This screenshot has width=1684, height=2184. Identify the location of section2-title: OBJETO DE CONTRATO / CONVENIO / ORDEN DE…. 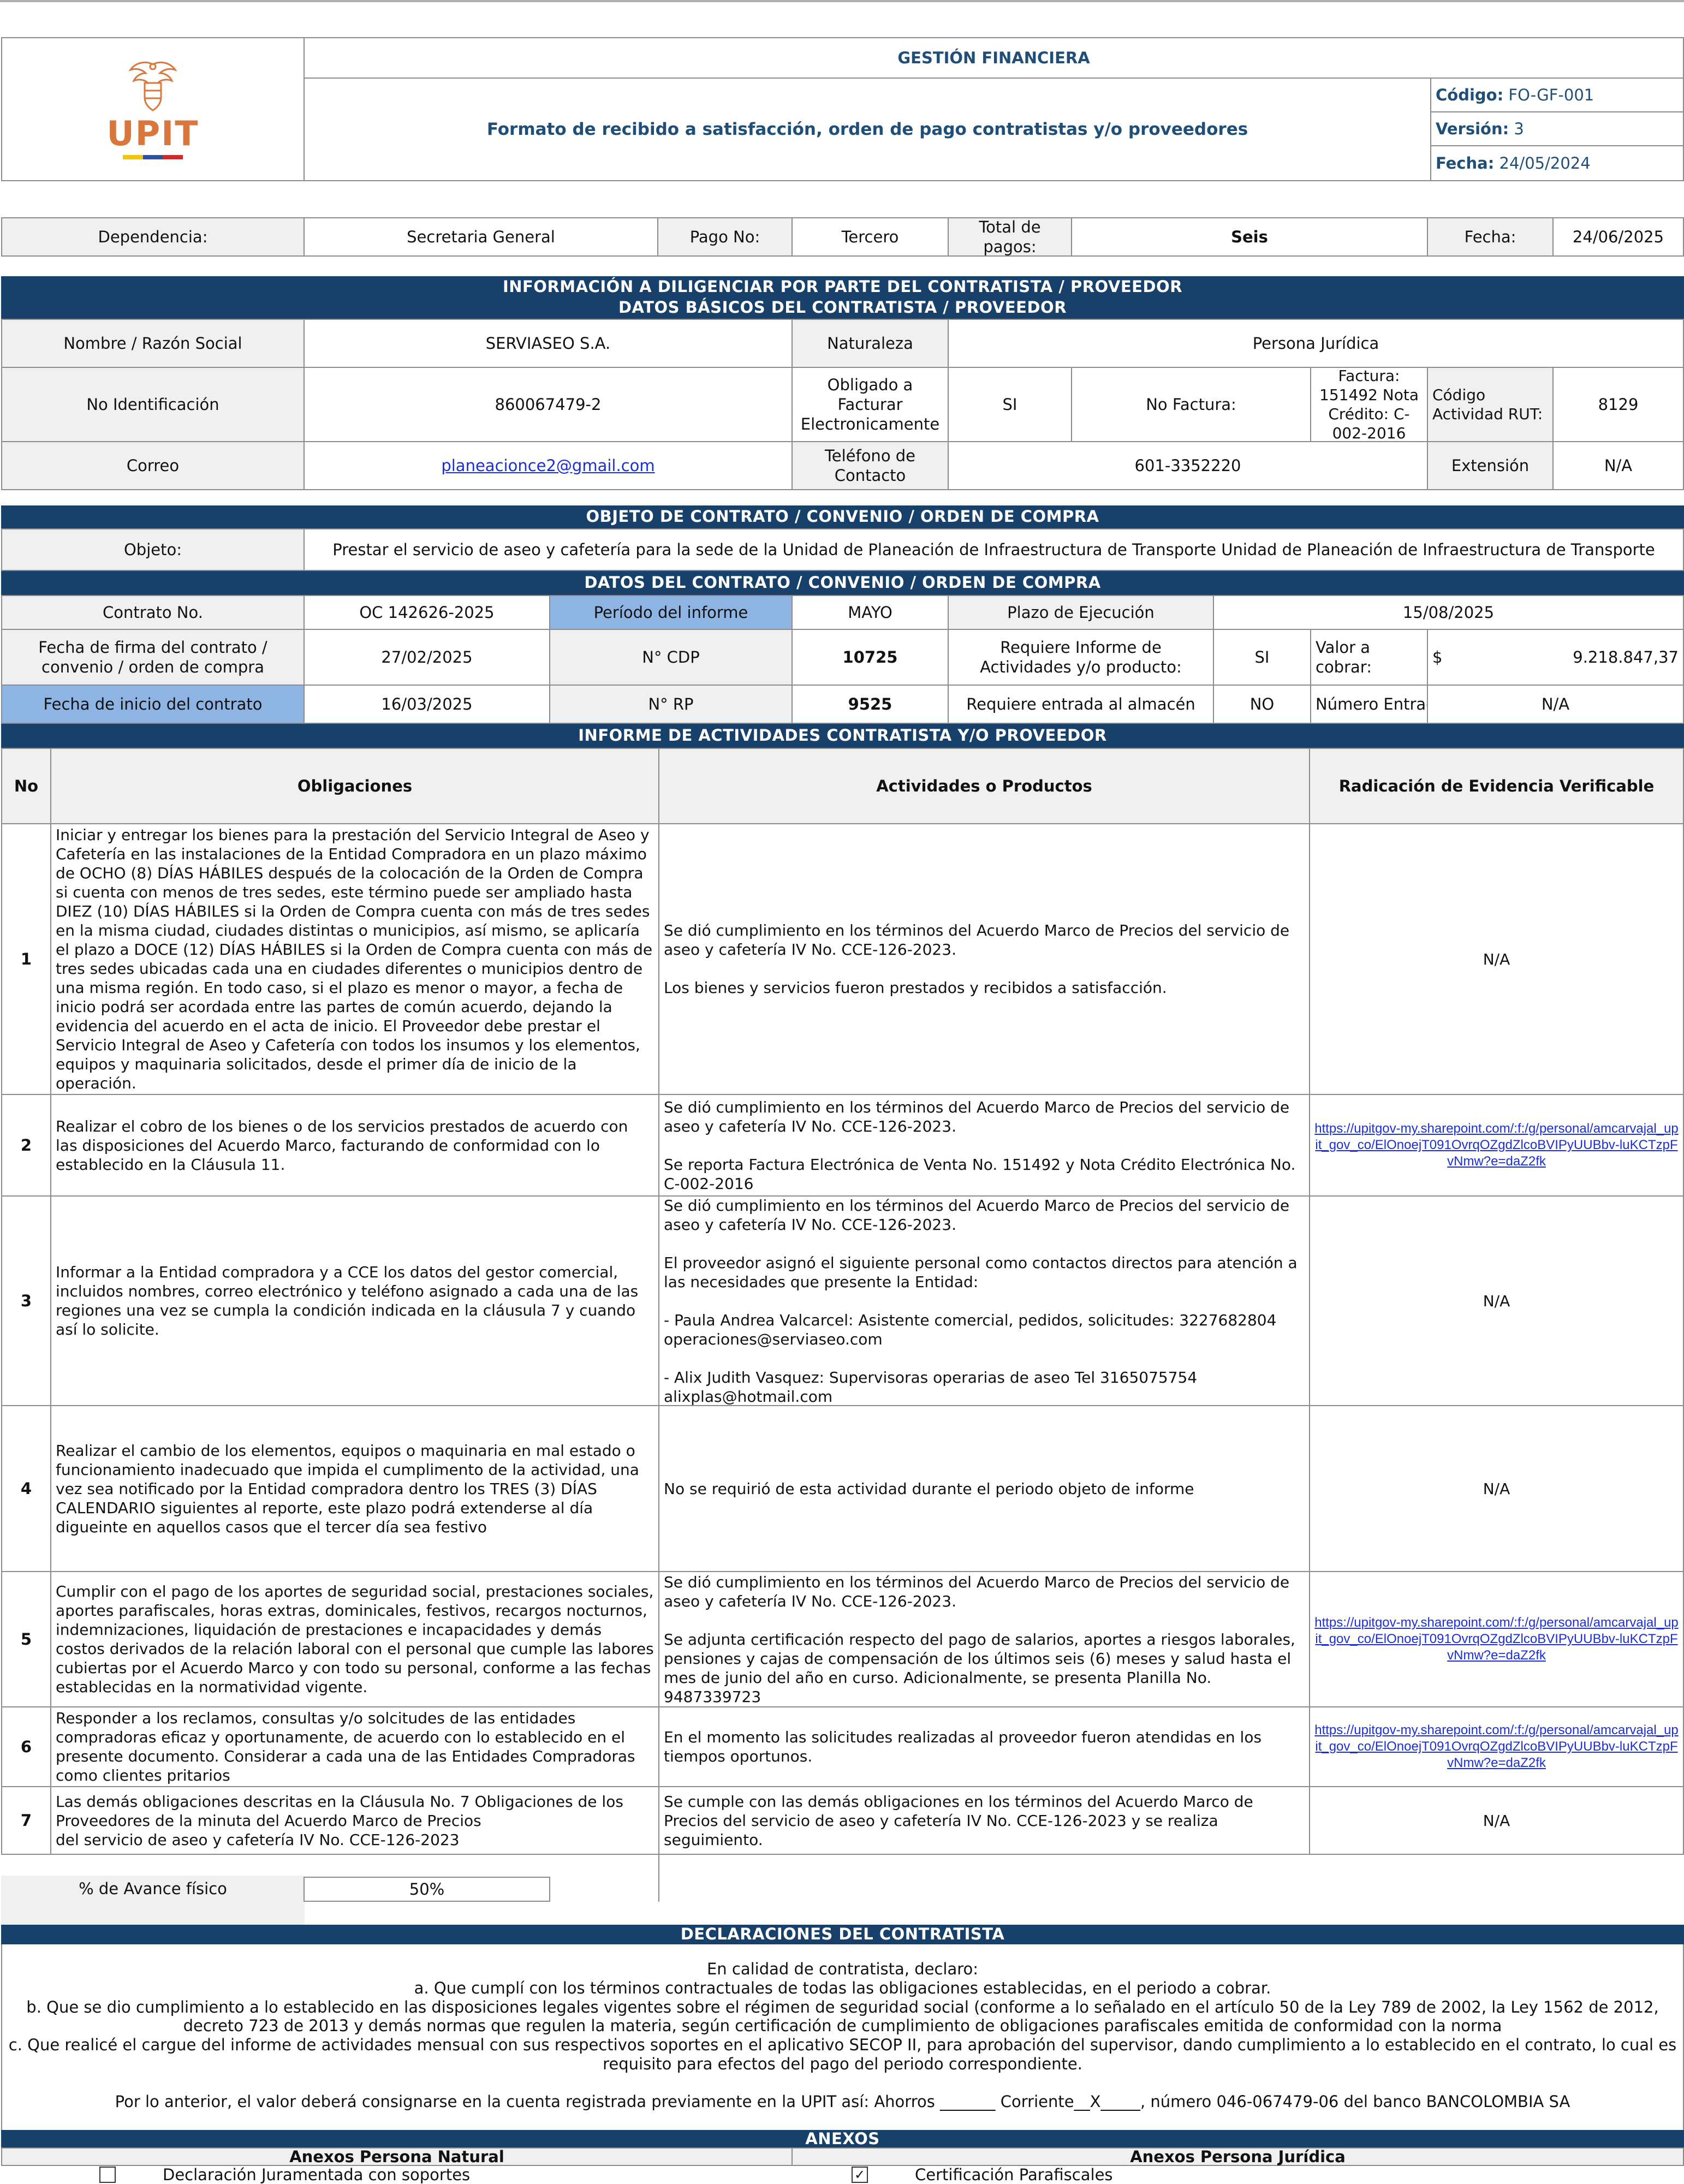
(842, 516).